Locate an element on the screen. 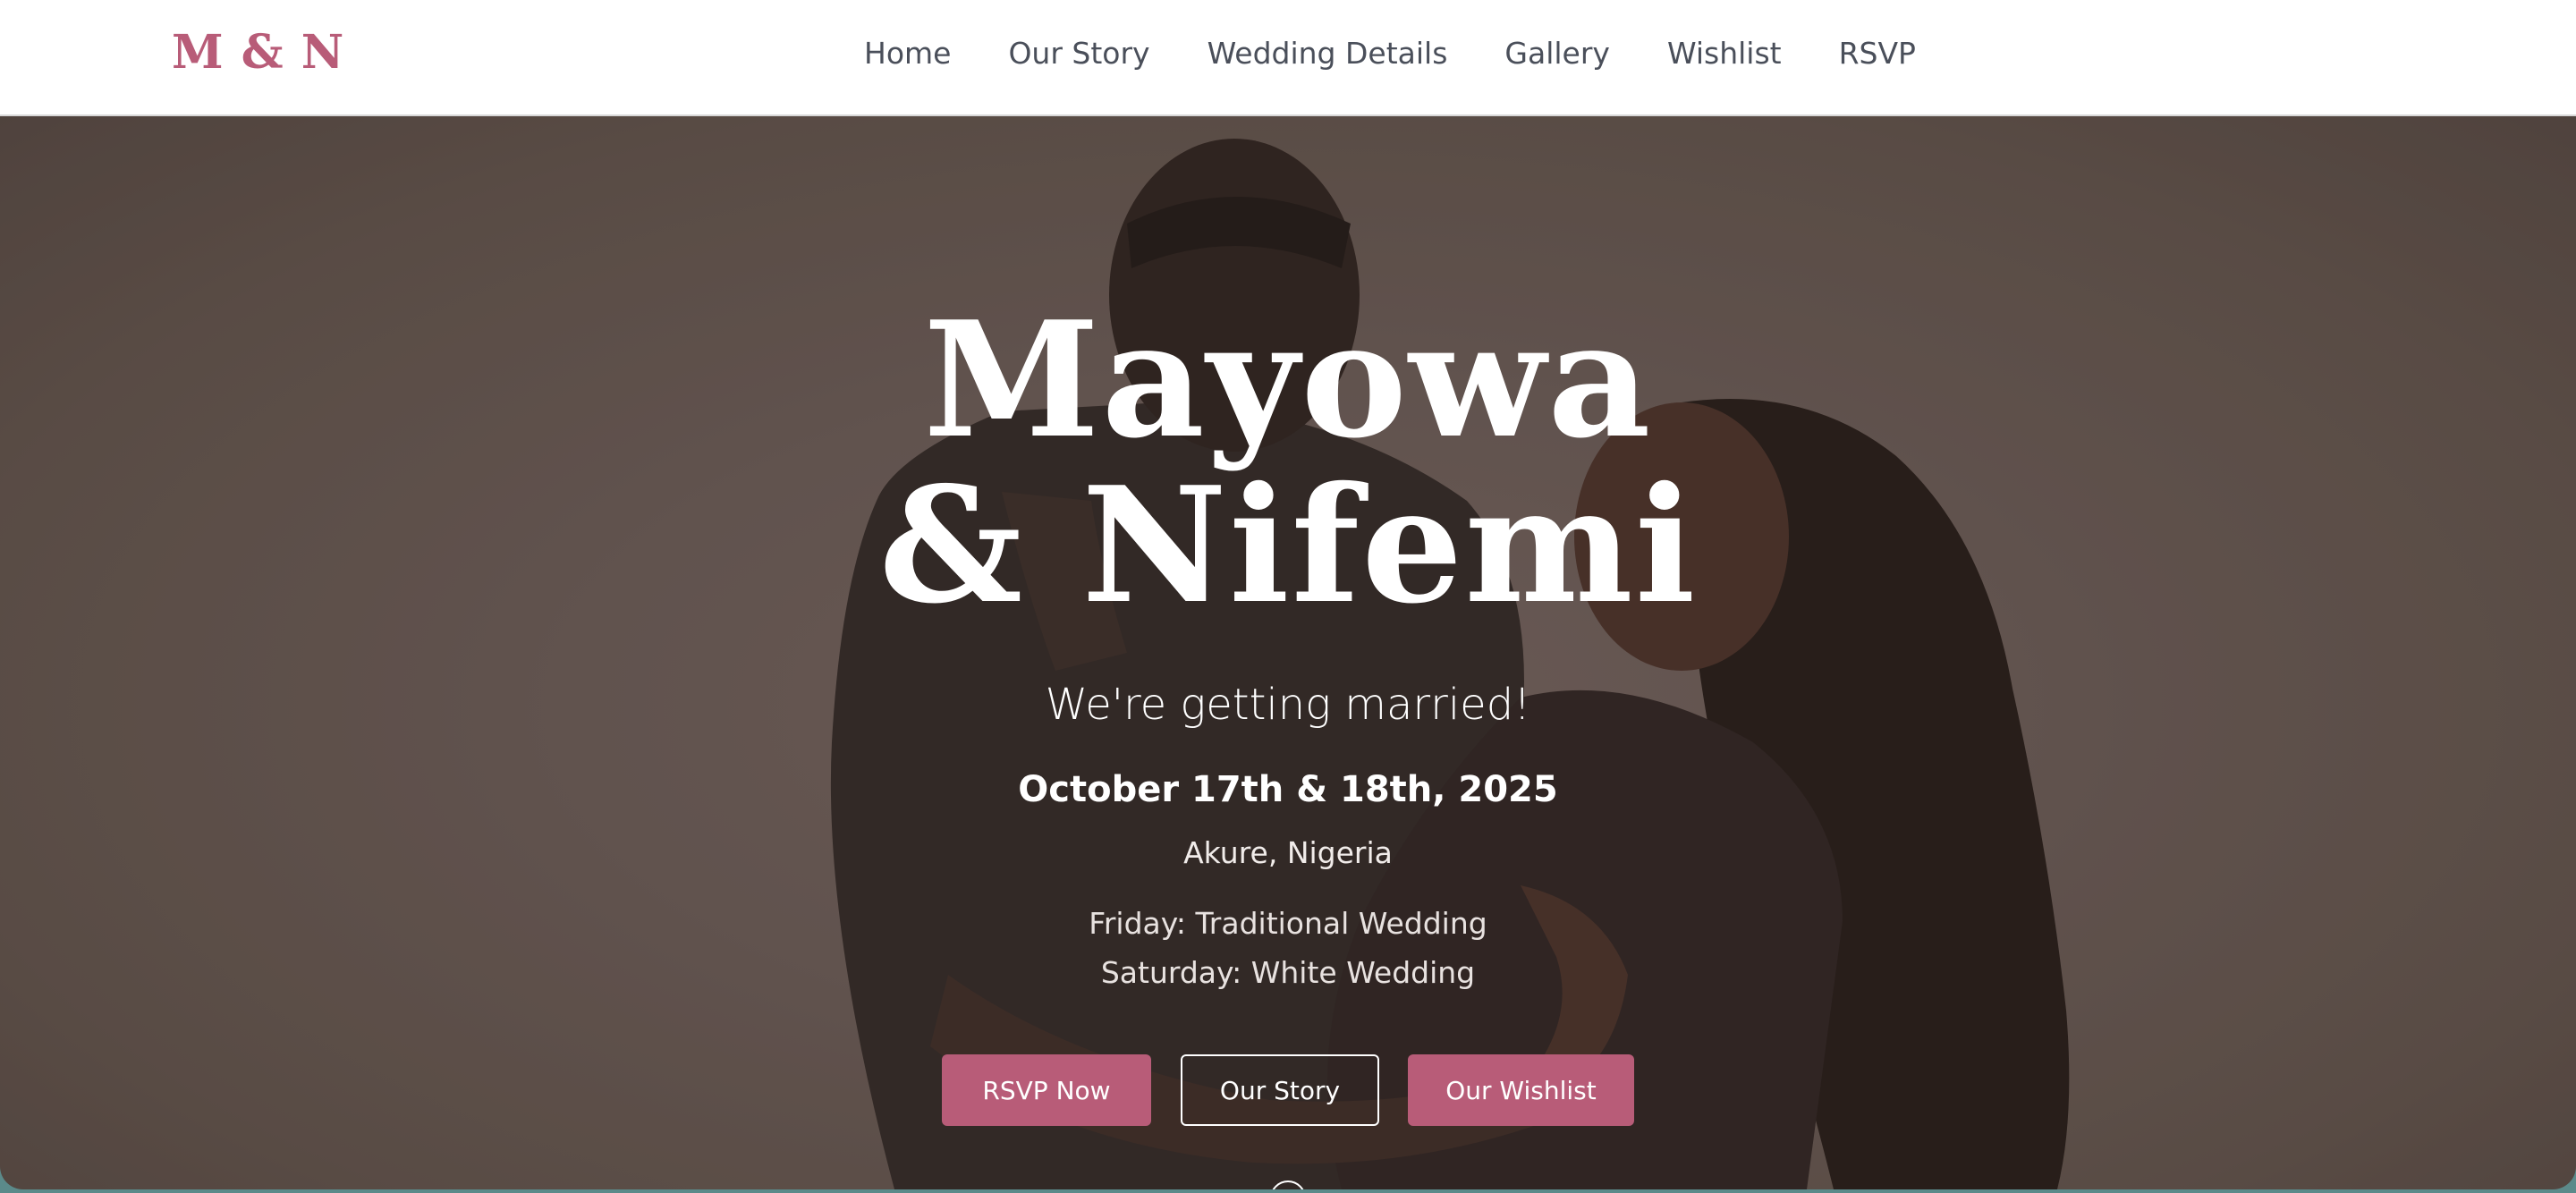  event-saturday: Saturday: White Wedding is located at coordinates (1288, 973).